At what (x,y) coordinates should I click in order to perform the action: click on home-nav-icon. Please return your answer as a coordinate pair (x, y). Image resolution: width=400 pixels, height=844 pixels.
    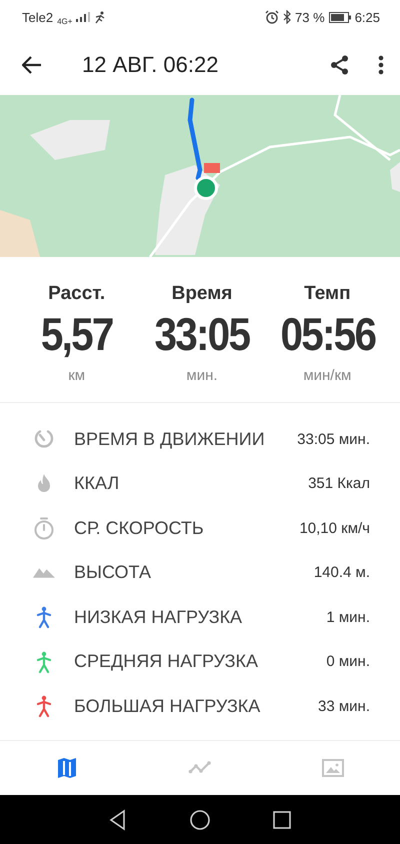
    Looking at the image, I should click on (200, 819).